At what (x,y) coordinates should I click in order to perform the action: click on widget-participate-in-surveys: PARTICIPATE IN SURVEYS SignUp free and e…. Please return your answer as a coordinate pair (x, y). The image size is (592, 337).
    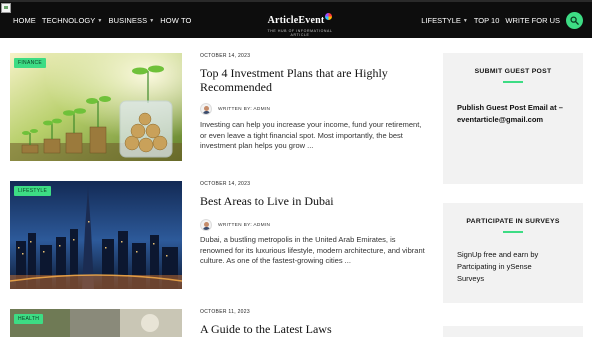
    Looking at the image, I should click on (513, 253).